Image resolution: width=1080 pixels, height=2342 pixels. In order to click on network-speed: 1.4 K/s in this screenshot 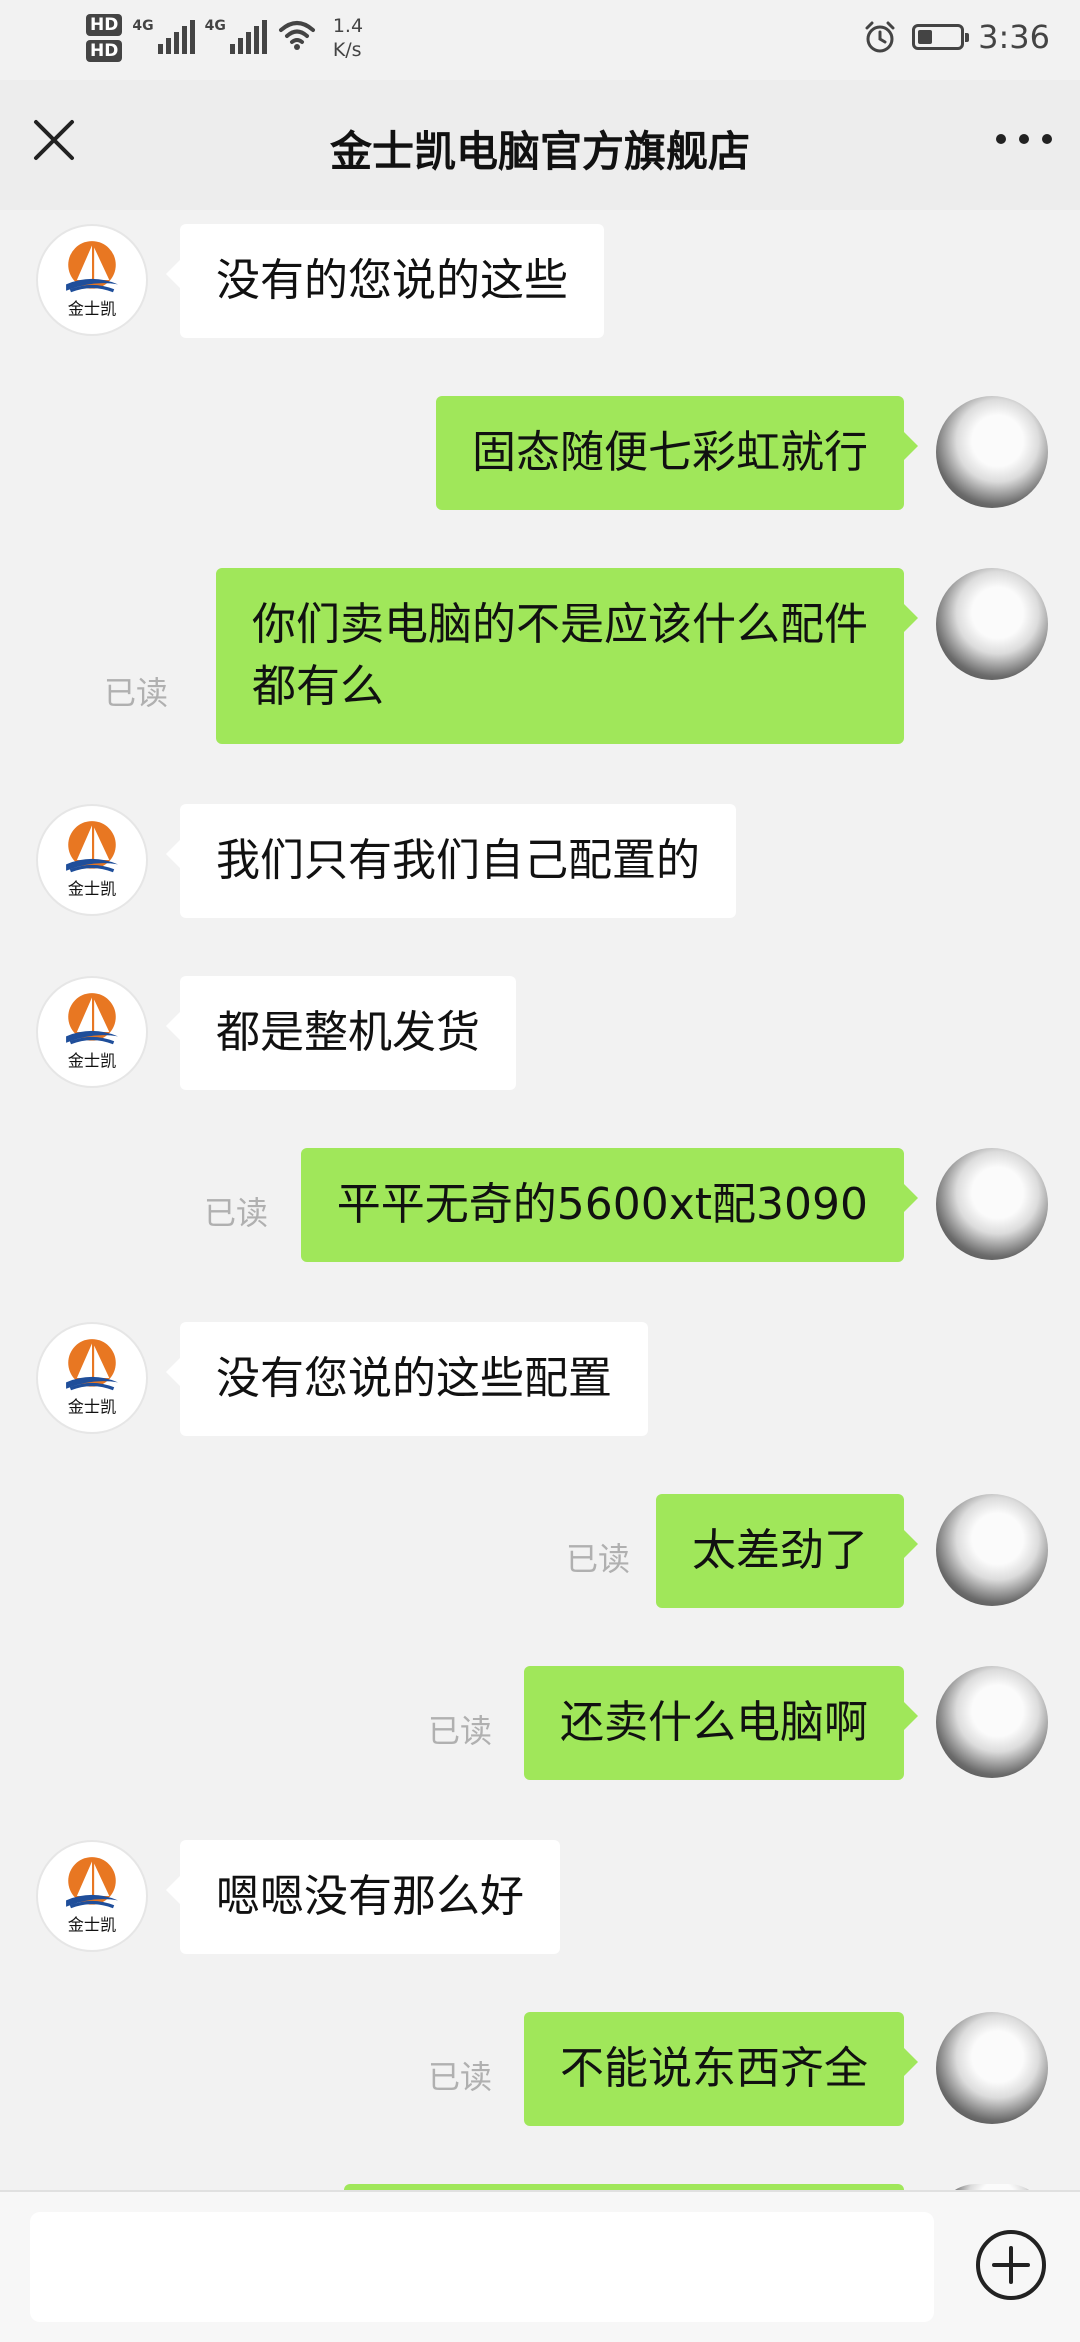, I will do `click(348, 38)`.